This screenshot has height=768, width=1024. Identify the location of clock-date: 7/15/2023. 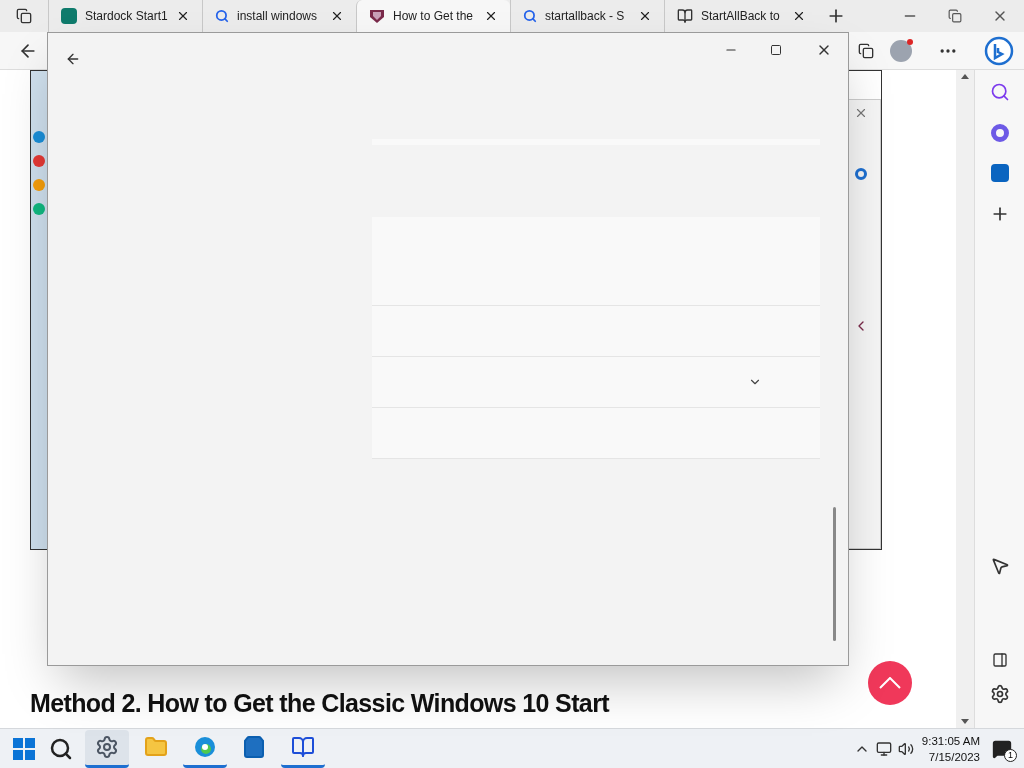
(954, 757).